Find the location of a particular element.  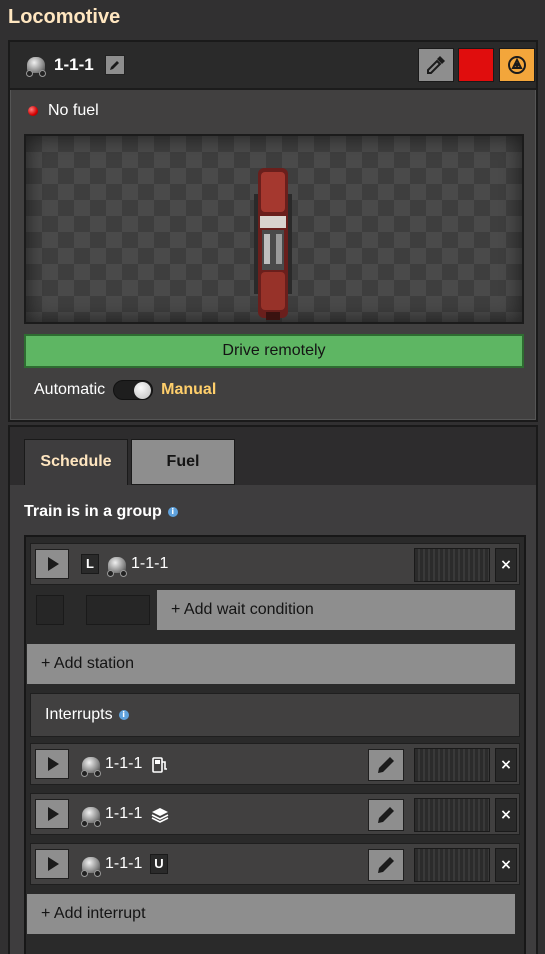

drive-remotely-button: Drive remotely is located at coordinates (274, 351).